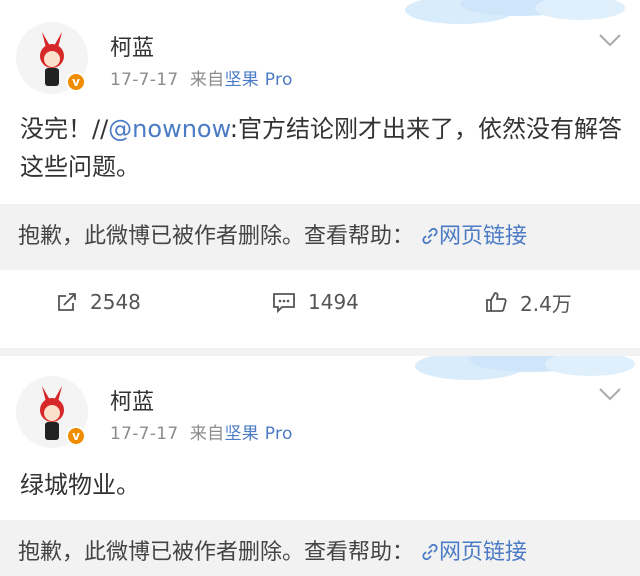 Image resolution: width=640 pixels, height=576 pixels. I want to click on post-text-main: 绿城物业。, so click(80, 485).